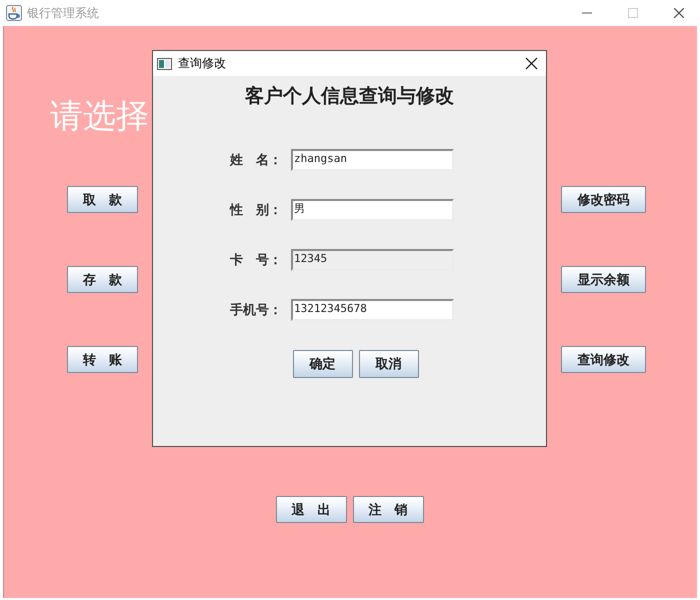 The width and height of the screenshot is (700, 600). What do you see at coordinates (633, 13) in the screenshot?
I see `maximize-icon` at bounding box center [633, 13].